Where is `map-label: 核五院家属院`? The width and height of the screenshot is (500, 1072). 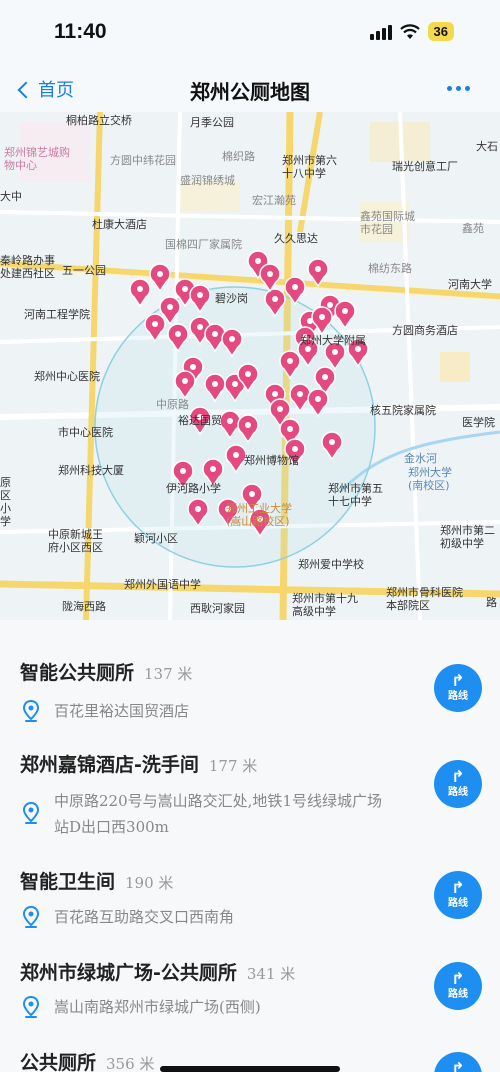
map-label: 核五院家属院 is located at coordinates (403, 410).